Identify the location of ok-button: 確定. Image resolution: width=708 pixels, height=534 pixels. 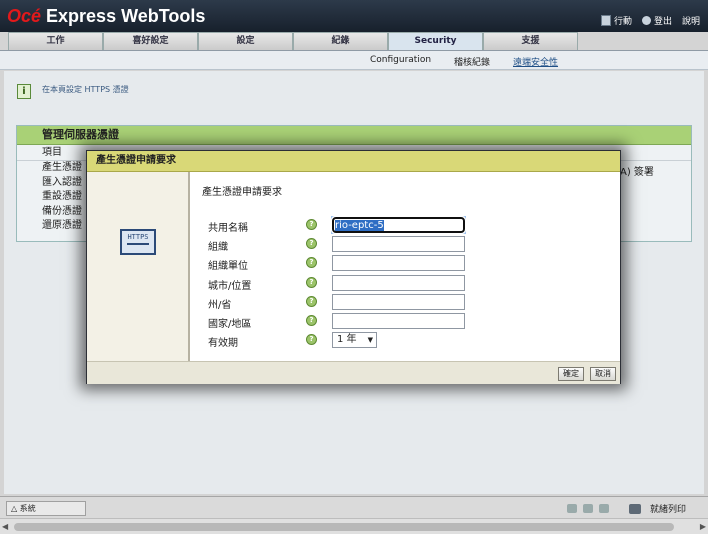
(571, 374).